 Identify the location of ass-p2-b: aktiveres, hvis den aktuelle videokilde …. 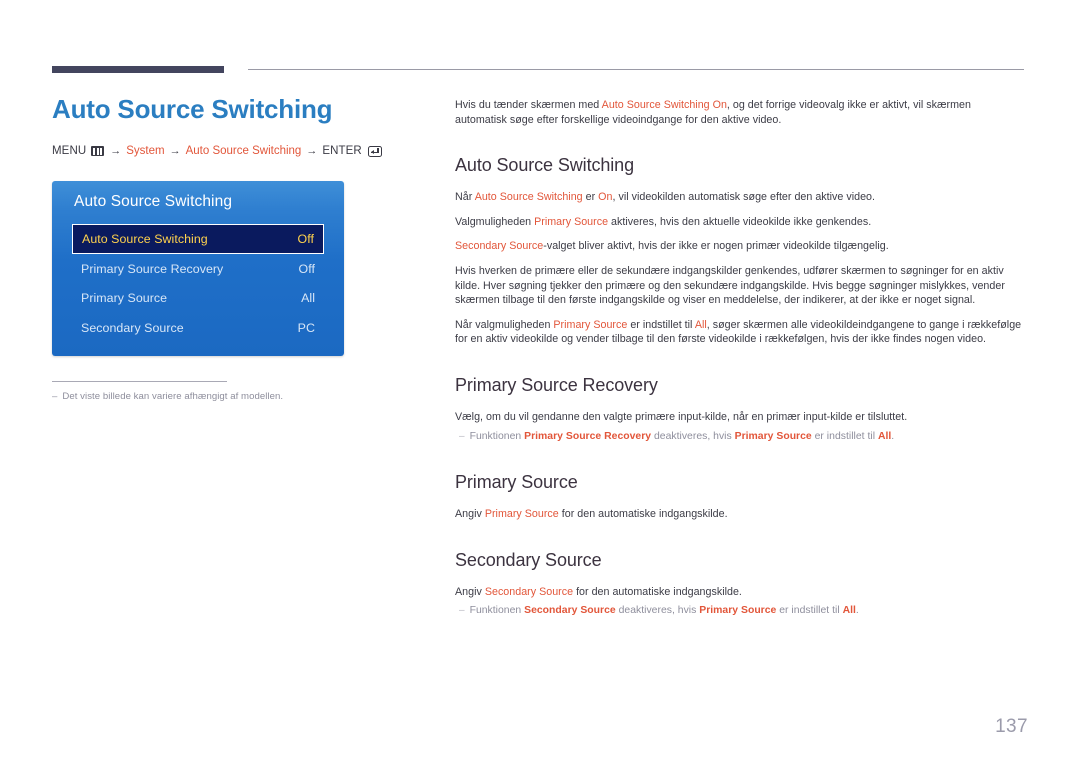
(740, 221).